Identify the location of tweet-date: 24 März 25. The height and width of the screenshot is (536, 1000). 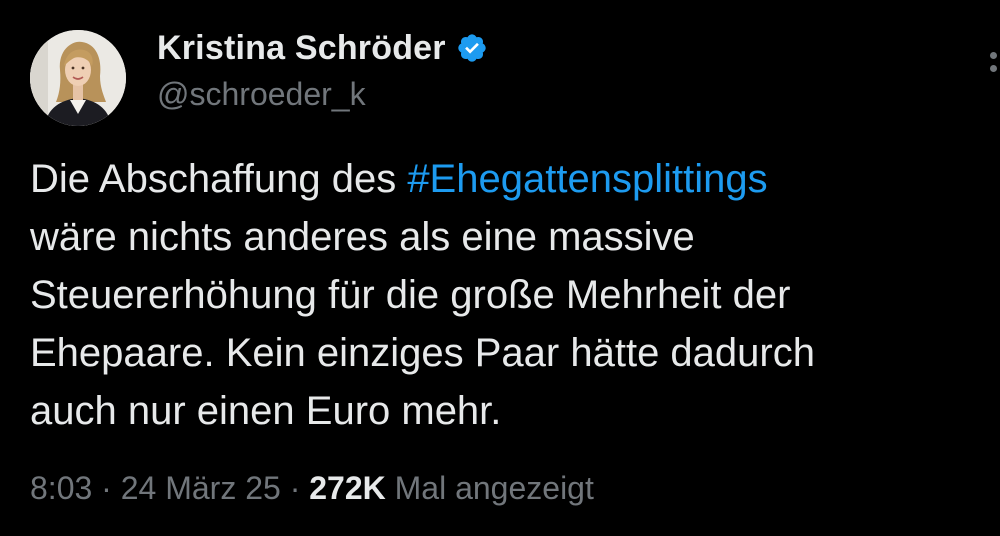
(201, 488).